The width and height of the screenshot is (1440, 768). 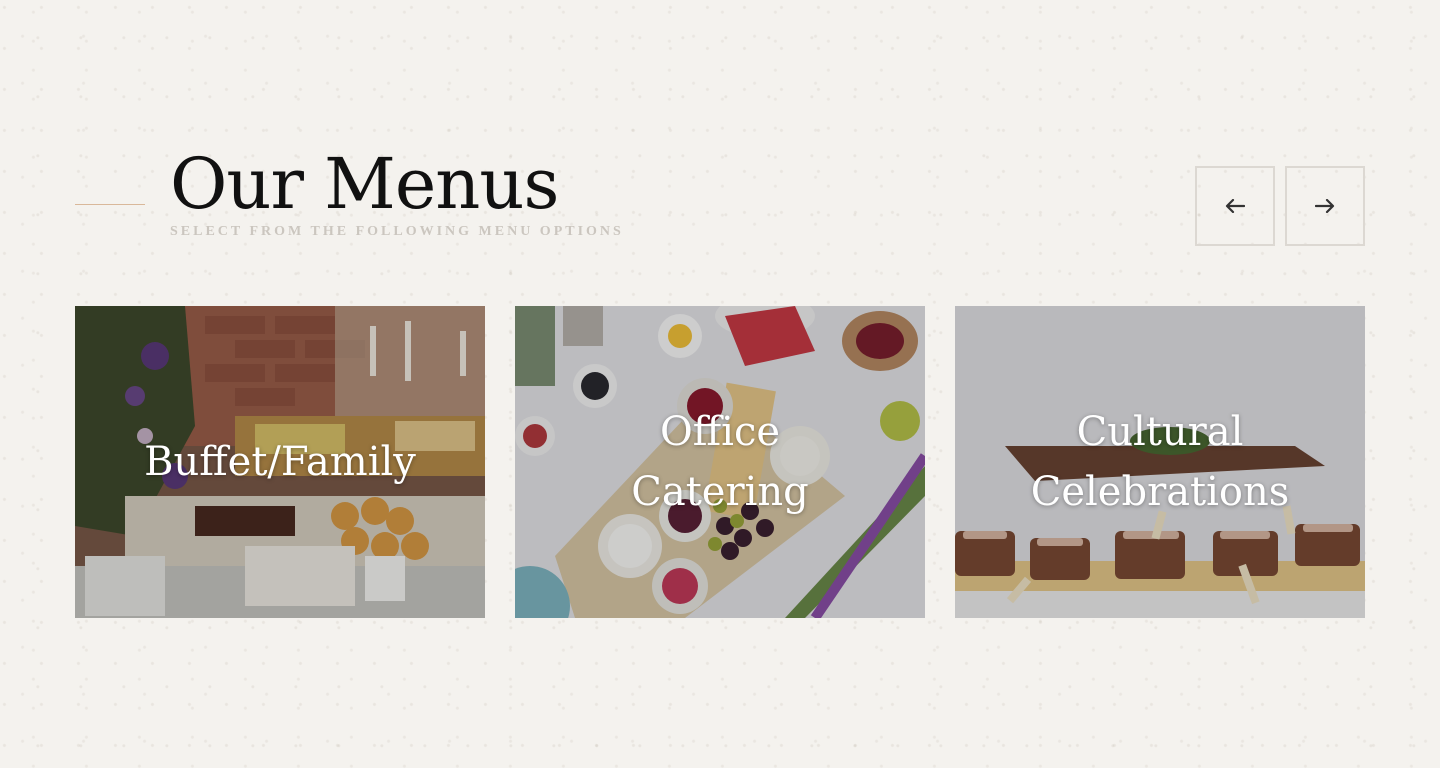 What do you see at coordinates (397, 231) in the screenshot?
I see `page-subtitle: SELECT FROM THE FOLLOWING MENU OPTIONS` at bounding box center [397, 231].